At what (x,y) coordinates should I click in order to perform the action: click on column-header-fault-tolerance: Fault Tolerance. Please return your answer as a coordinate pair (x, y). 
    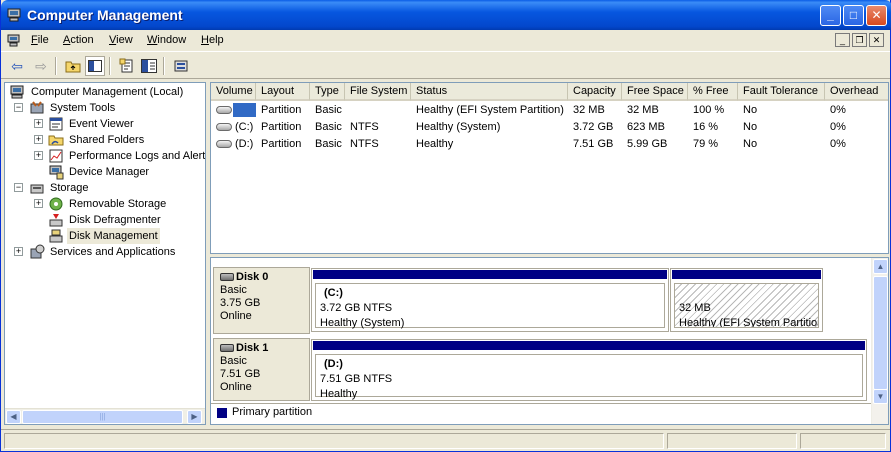
    Looking at the image, I should click on (781, 92).